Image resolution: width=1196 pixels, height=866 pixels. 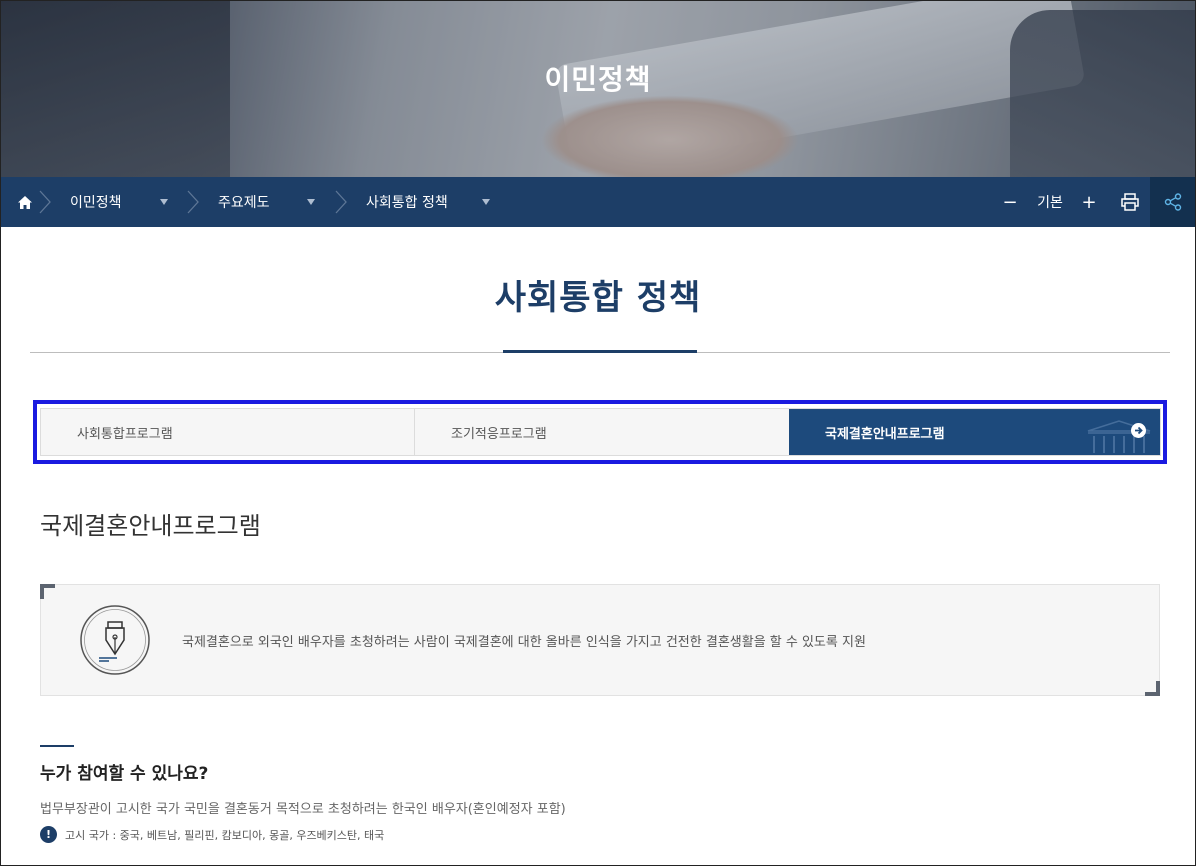 I want to click on breadcrumb-label: 사회통합 정책, so click(x=407, y=203).